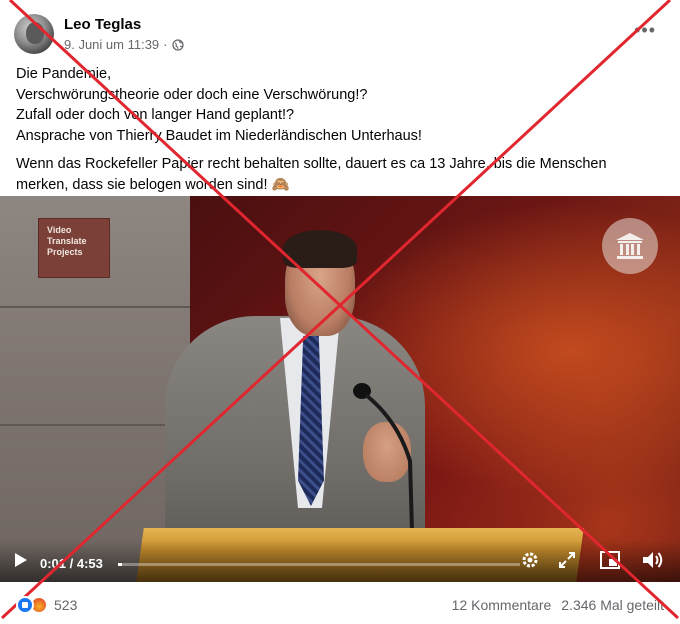  I want to click on post-footer: 523 12 Kommentare 2.346 Mal geteilt, so click(340, 606).